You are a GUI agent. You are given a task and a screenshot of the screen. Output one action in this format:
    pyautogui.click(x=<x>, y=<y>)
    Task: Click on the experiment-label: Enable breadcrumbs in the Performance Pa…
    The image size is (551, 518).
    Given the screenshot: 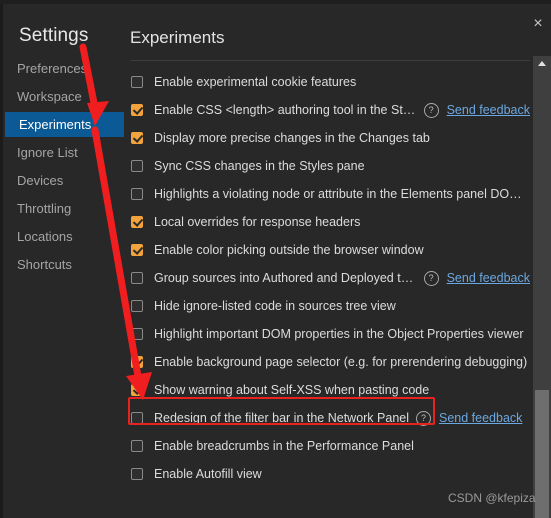 What is the action you would take?
    pyautogui.click(x=284, y=446)
    